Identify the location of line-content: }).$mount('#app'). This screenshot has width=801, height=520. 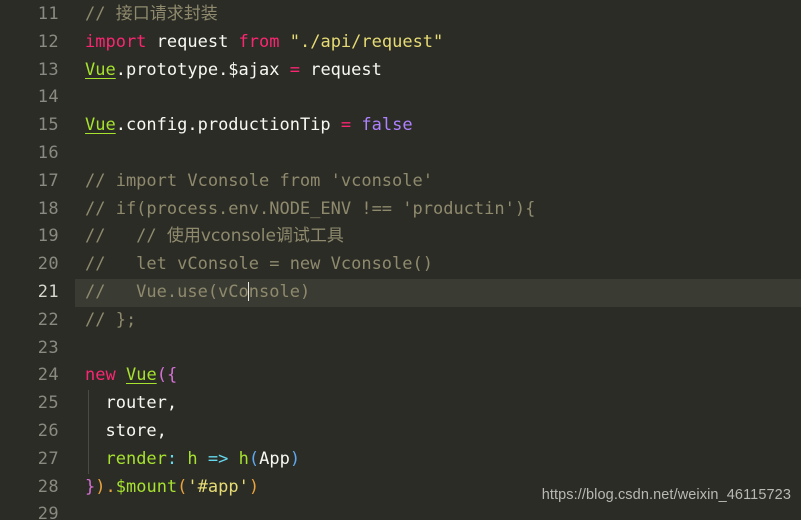
(167, 488).